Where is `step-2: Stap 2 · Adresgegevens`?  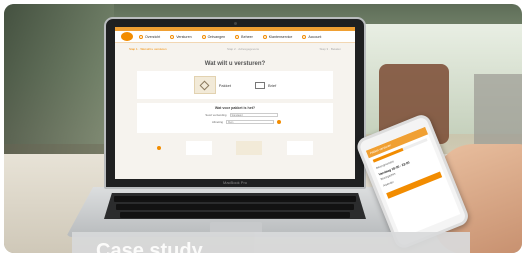
step-2: Stap 2 · Adresgegevens is located at coordinates (243, 49).